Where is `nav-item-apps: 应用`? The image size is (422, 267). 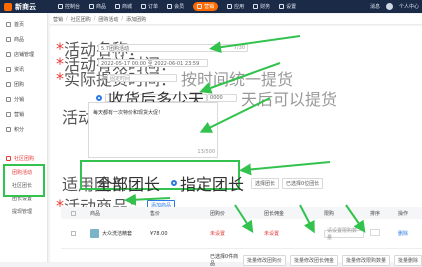
nav-item-apps: 应用 is located at coordinates (235, 6).